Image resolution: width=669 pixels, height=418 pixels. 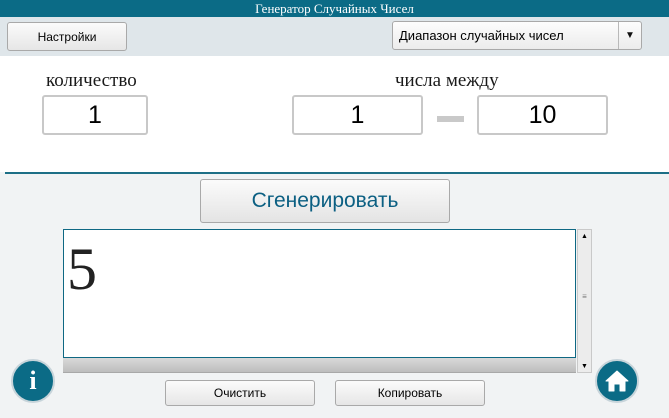 What do you see at coordinates (584, 296) in the screenshot?
I see `scroll-grip-icon: ≡` at bounding box center [584, 296].